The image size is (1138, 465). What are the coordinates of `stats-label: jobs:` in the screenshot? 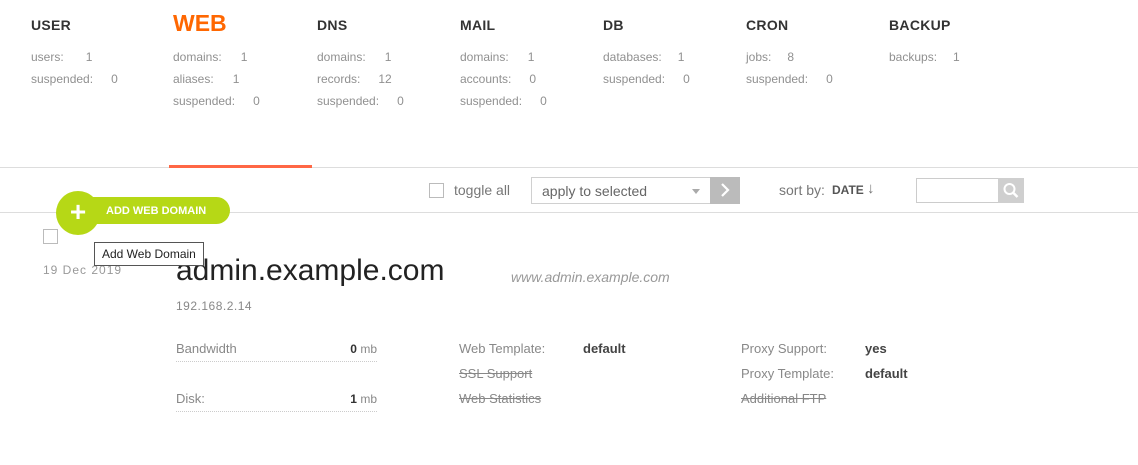 It's located at (759, 57).